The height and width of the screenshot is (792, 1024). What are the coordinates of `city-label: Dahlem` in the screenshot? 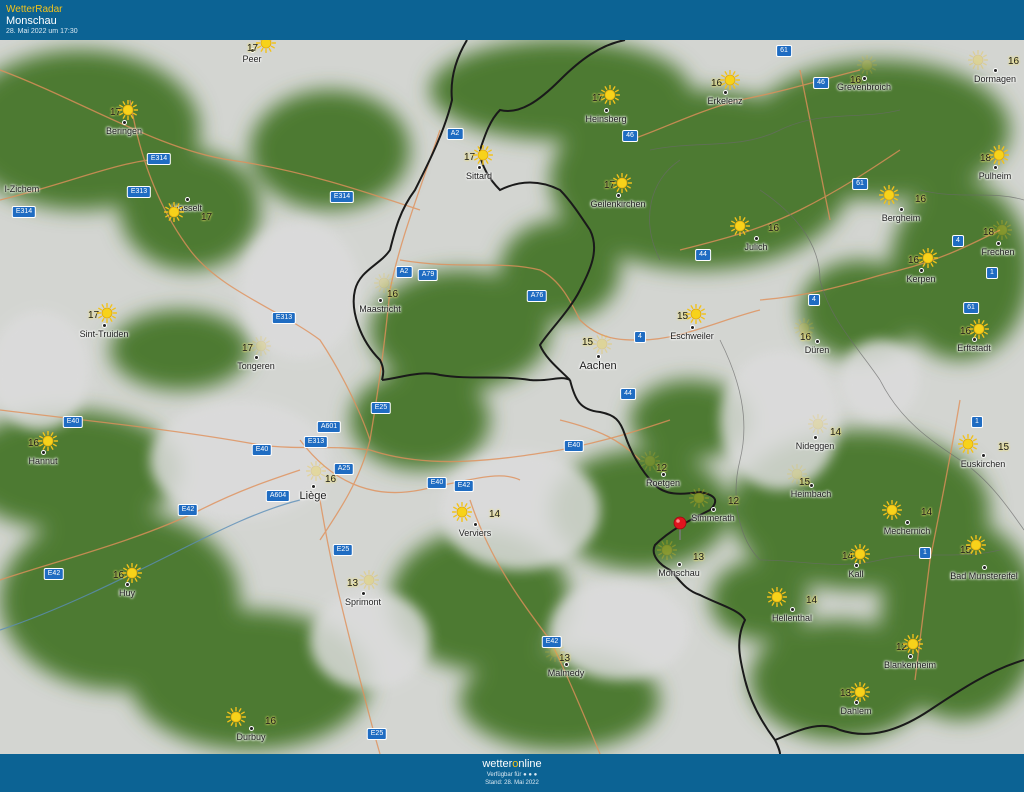 It's located at (856, 711).